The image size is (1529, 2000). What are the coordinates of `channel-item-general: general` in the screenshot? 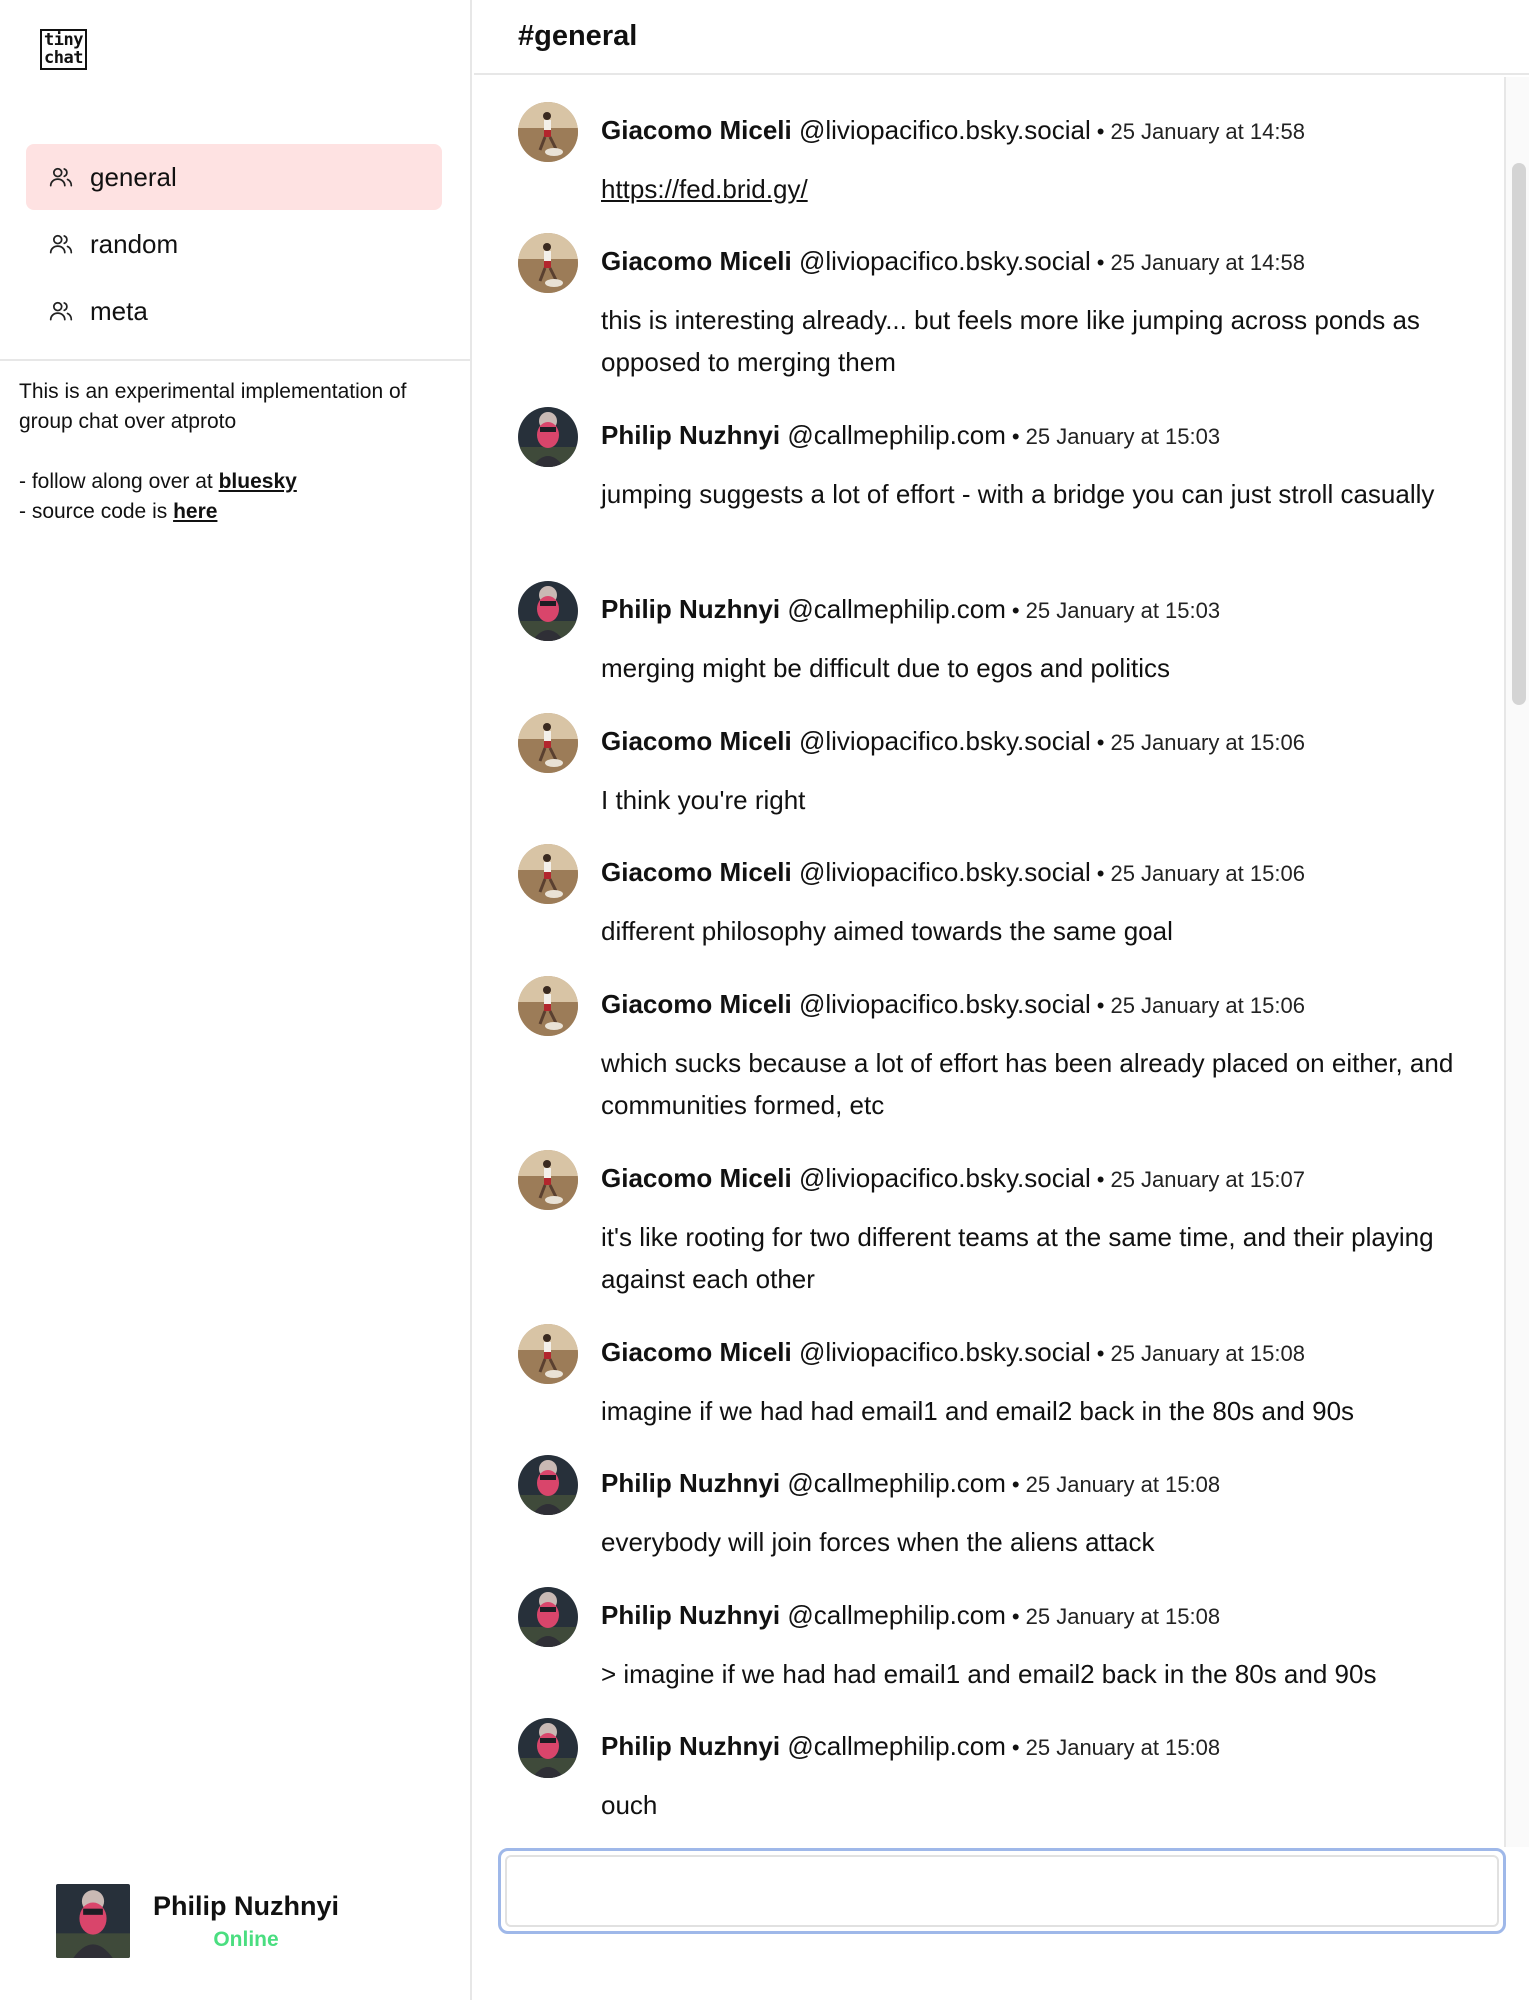 It's located at (234, 177).